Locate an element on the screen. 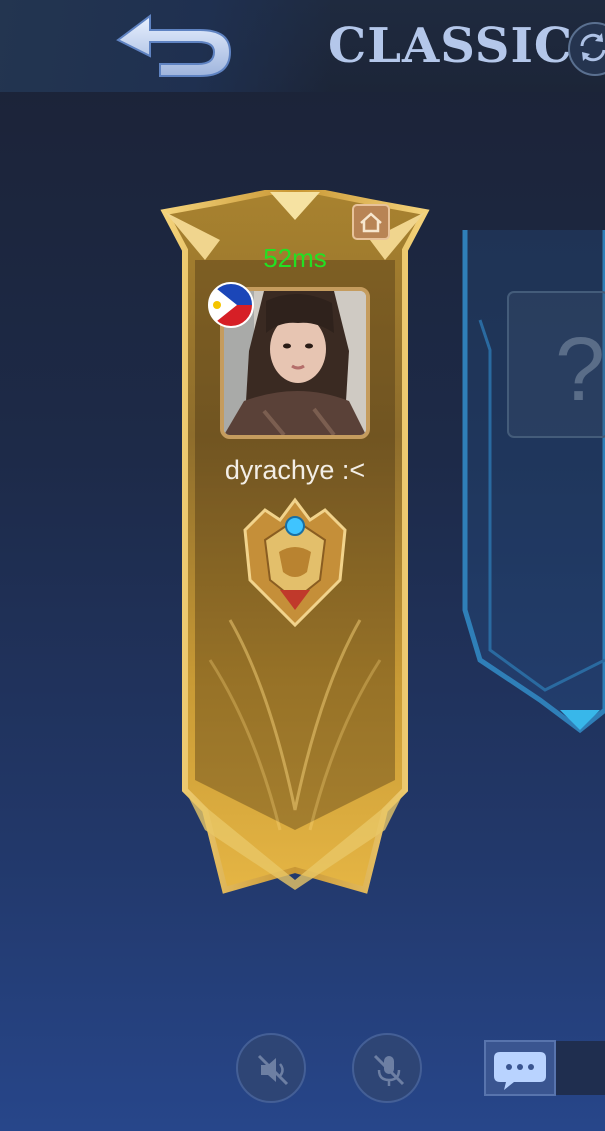  back-button is located at coordinates (175, 45).